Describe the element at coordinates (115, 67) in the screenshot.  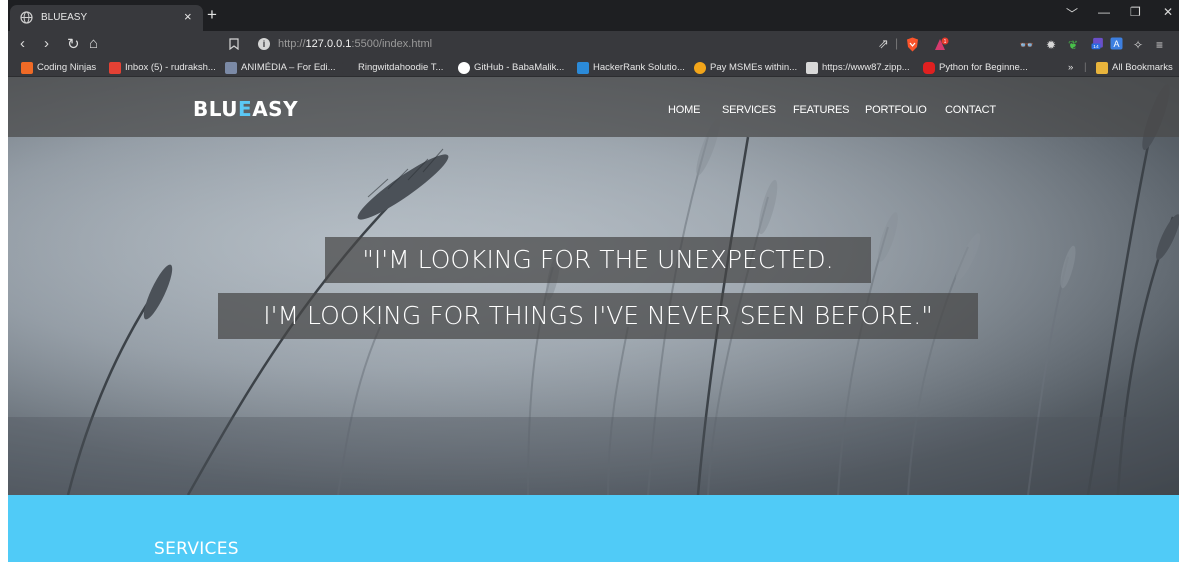
I see `gmail-icon` at that location.